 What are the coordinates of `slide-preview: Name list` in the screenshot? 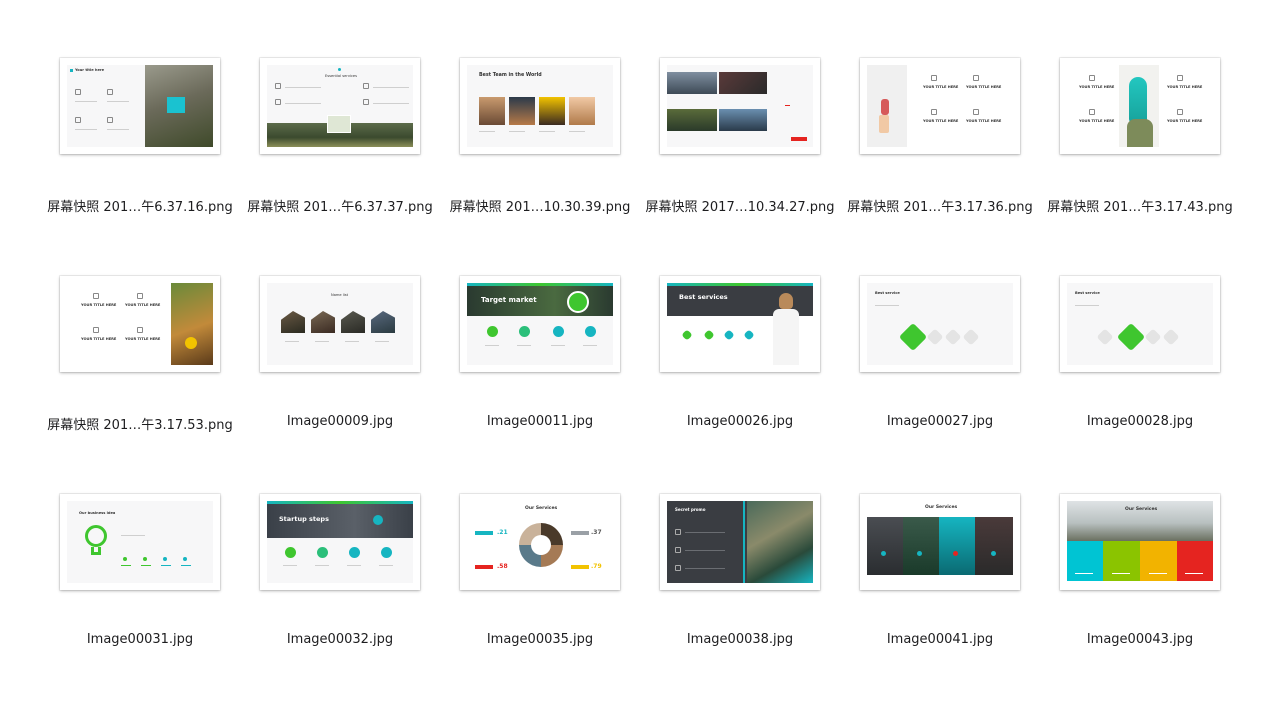 It's located at (340, 324).